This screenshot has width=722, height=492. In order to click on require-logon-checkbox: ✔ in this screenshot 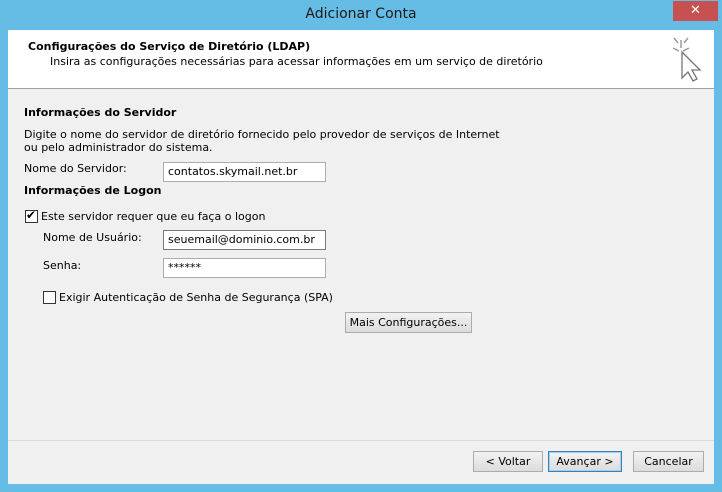, I will do `click(31, 215)`.